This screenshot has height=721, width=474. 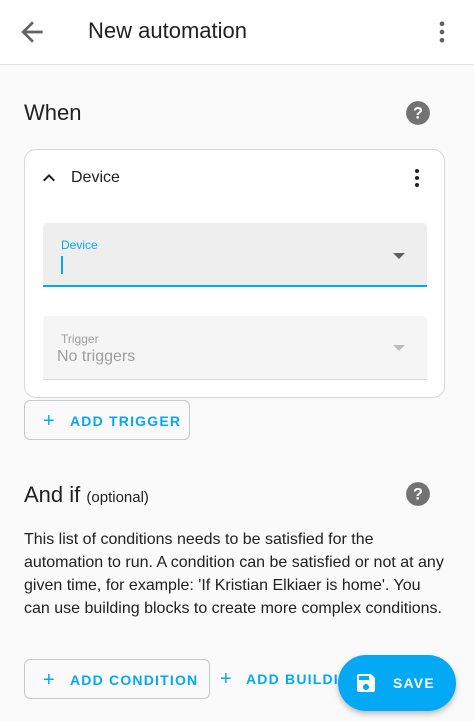 I want to click on top-app-bar: New automation, so click(x=237, y=32).